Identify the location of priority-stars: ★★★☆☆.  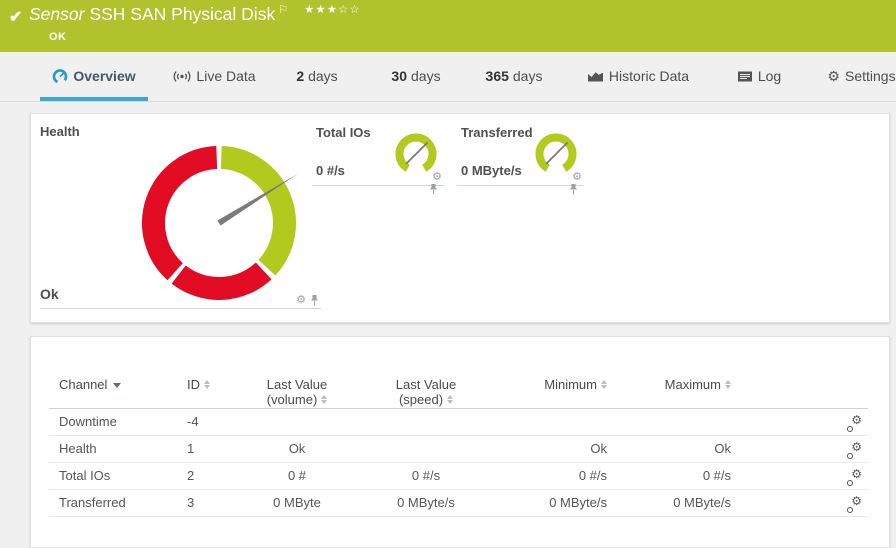
(332, 10).